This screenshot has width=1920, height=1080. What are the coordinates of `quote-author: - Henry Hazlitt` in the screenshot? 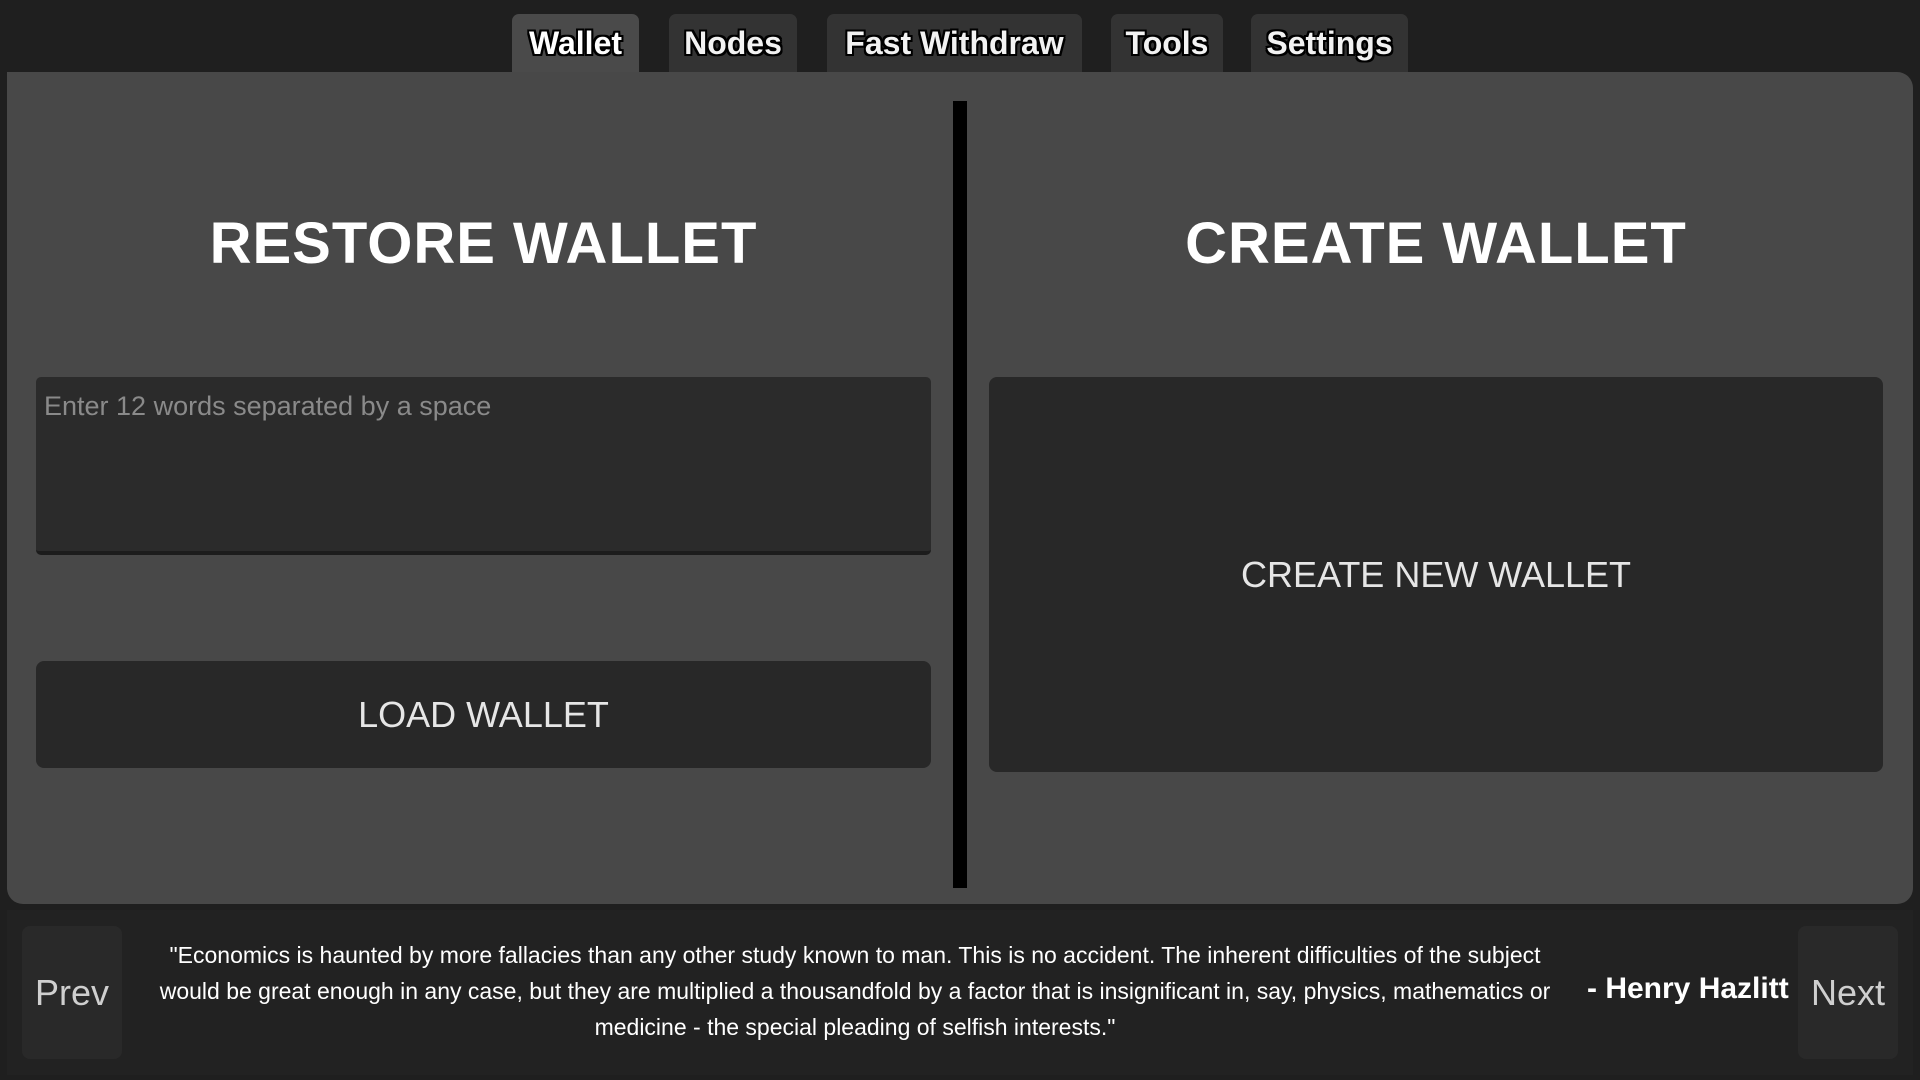 It's located at (1688, 988).